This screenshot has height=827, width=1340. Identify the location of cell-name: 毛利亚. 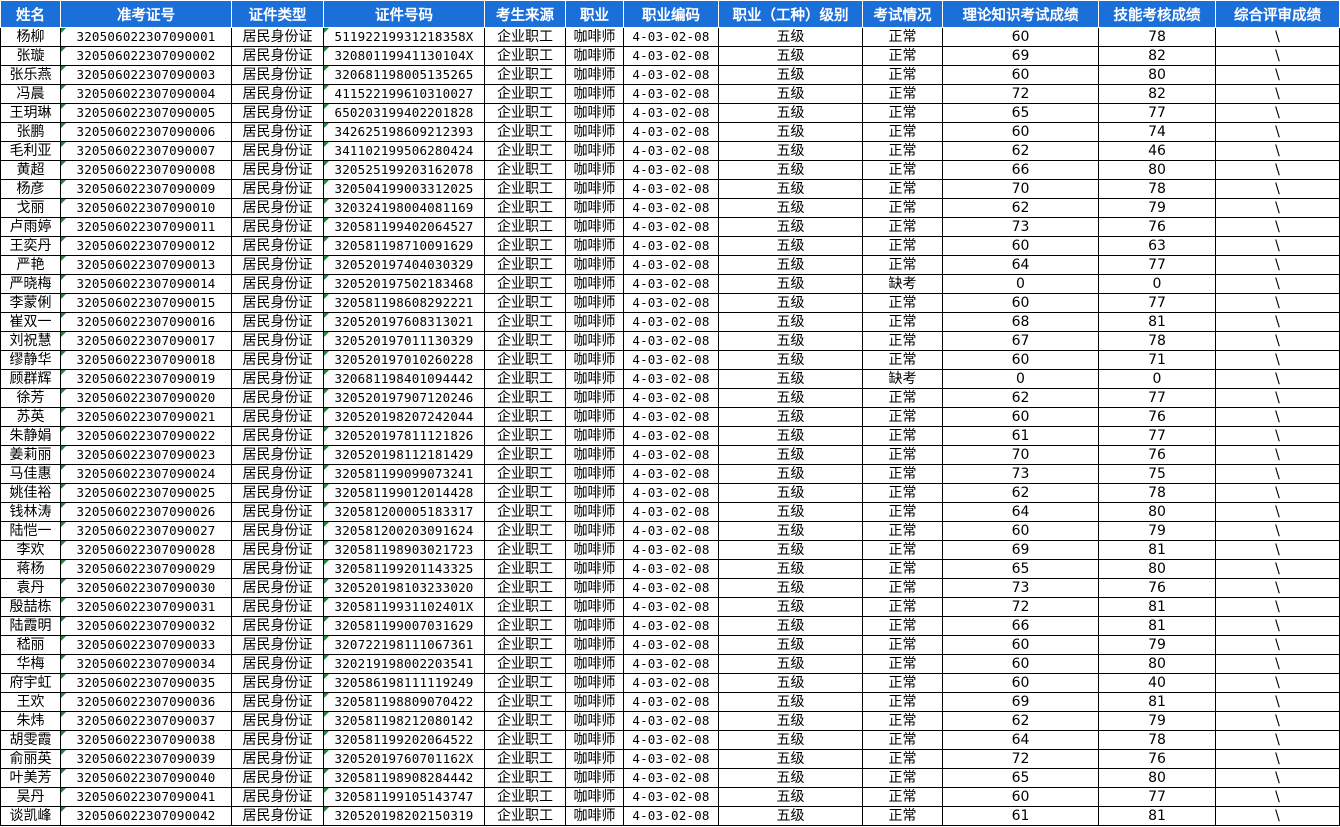
(30, 151).